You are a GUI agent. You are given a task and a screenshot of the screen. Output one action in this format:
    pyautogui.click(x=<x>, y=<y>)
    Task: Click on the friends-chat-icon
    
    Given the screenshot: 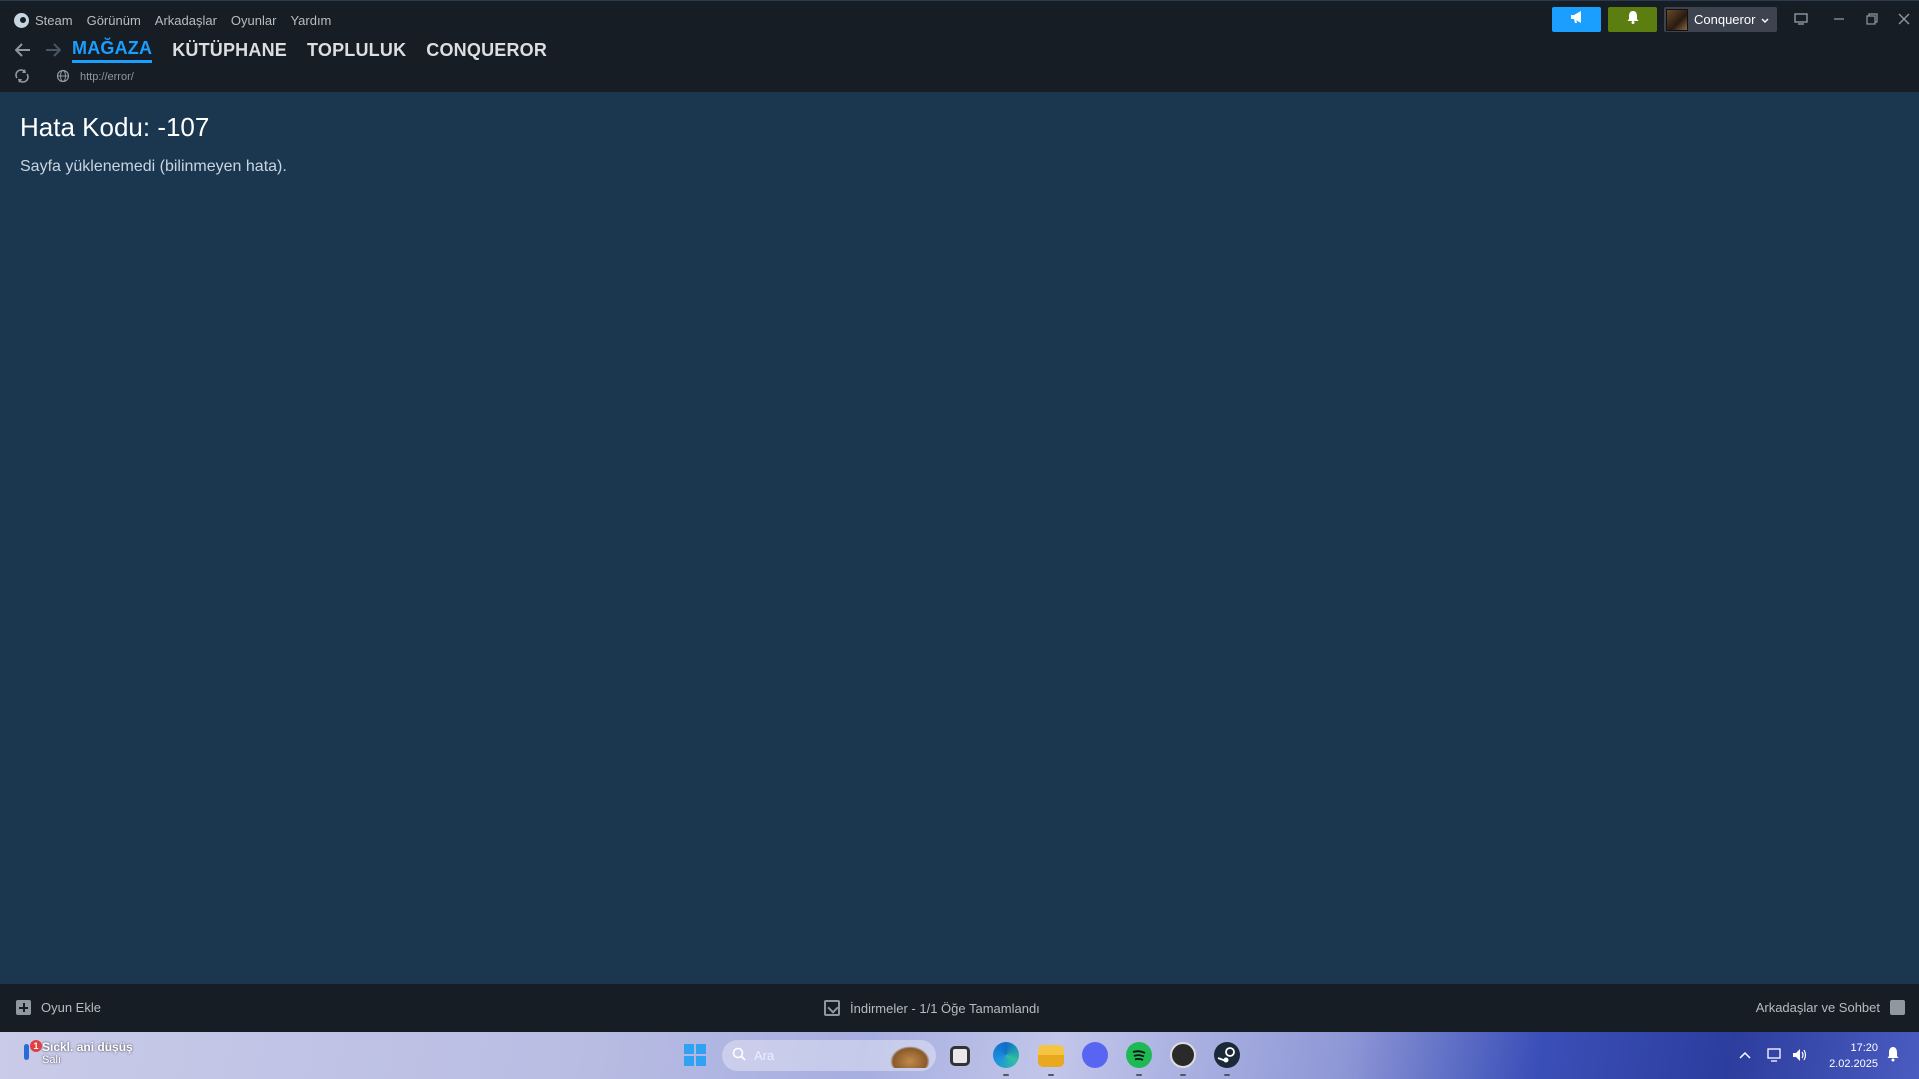 What is the action you would take?
    pyautogui.click(x=1897, y=1007)
    